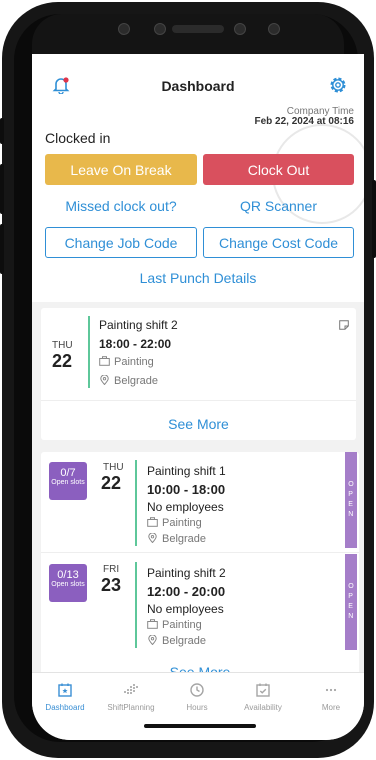 The width and height of the screenshot is (376, 760). What do you see at coordinates (274, 29) in the screenshot?
I see `front-camera` at bounding box center [274, 29].